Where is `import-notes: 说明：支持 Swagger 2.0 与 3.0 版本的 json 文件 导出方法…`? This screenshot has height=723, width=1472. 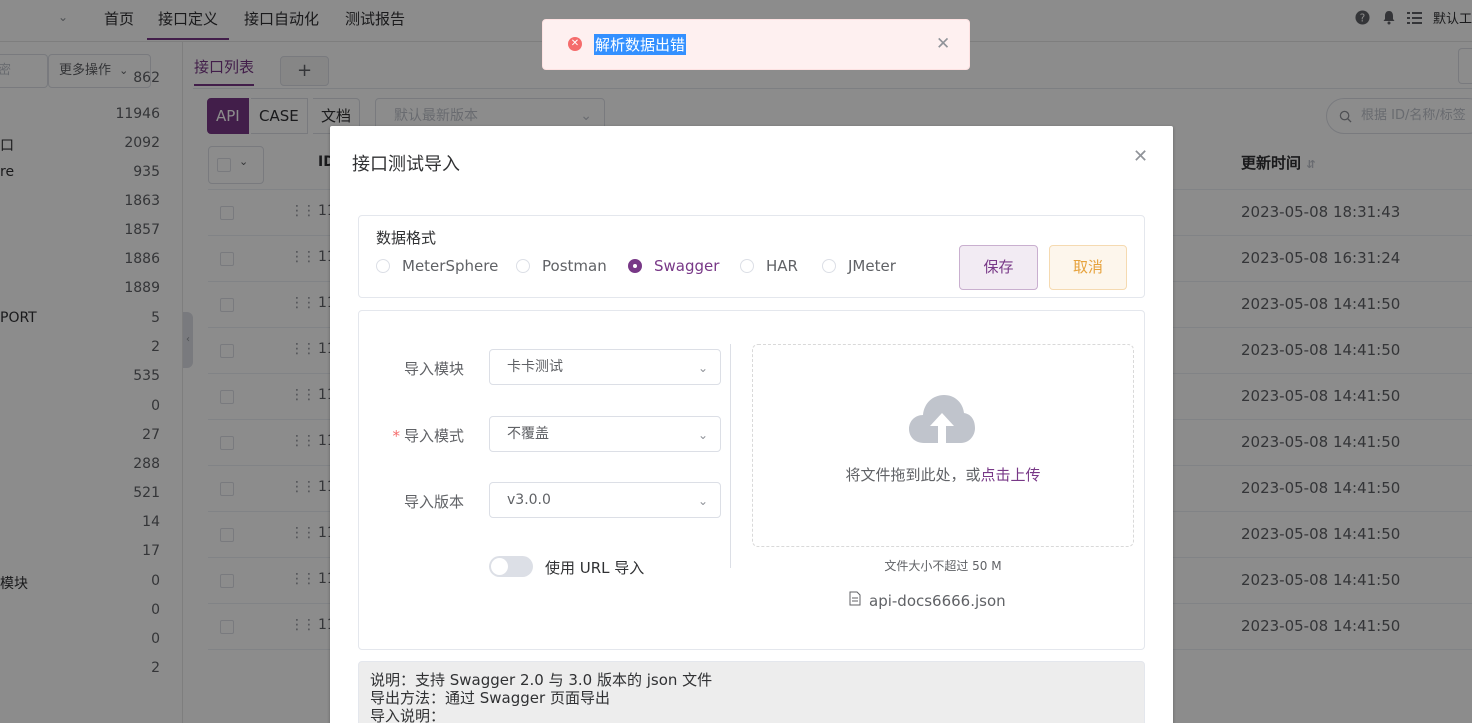 import-notes: 说明：支持 Swagger 2.0 与 3.0 版本的 json 文件 导出方法… is located at coordinates (751, 692).